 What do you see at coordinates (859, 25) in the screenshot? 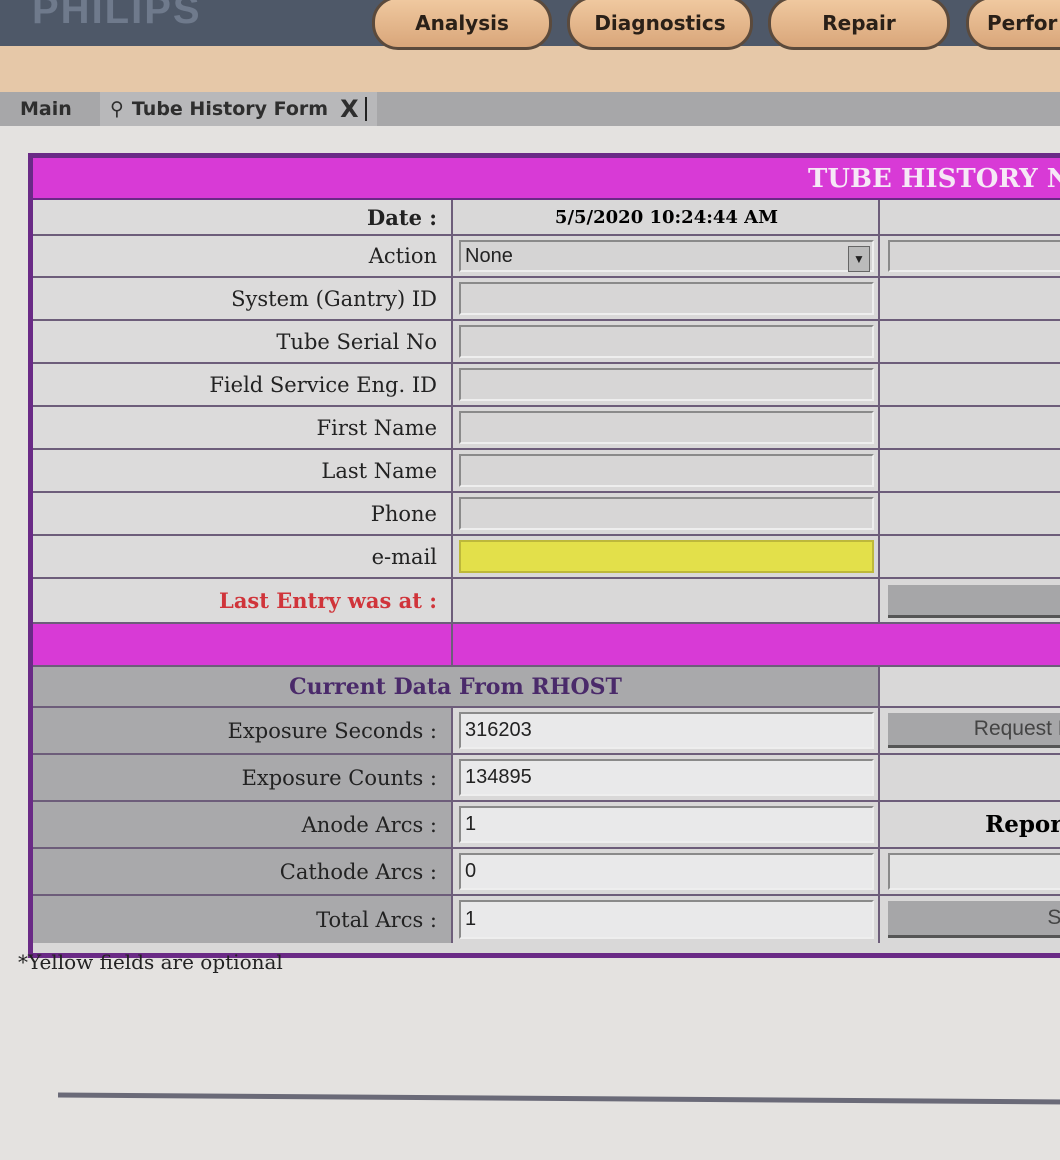
I see `nav-tab-repair: Repair` at bounding box center [859, 25].